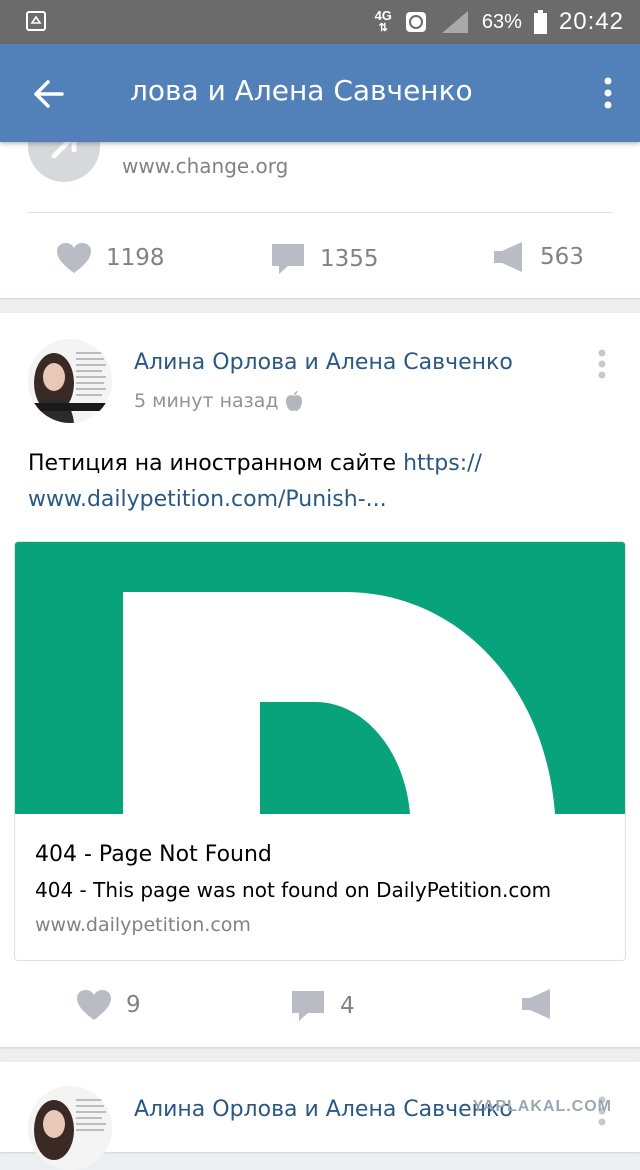 This screenshot has width=640, height=1170. I want to click on like-button: 1198, so click(110, 258).